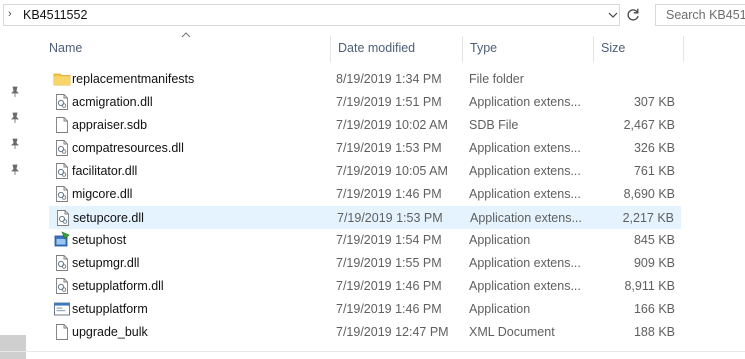 This screenshot has width=745, height=359. I want to click on file-size: 2,217 KB, so click(648, 218).